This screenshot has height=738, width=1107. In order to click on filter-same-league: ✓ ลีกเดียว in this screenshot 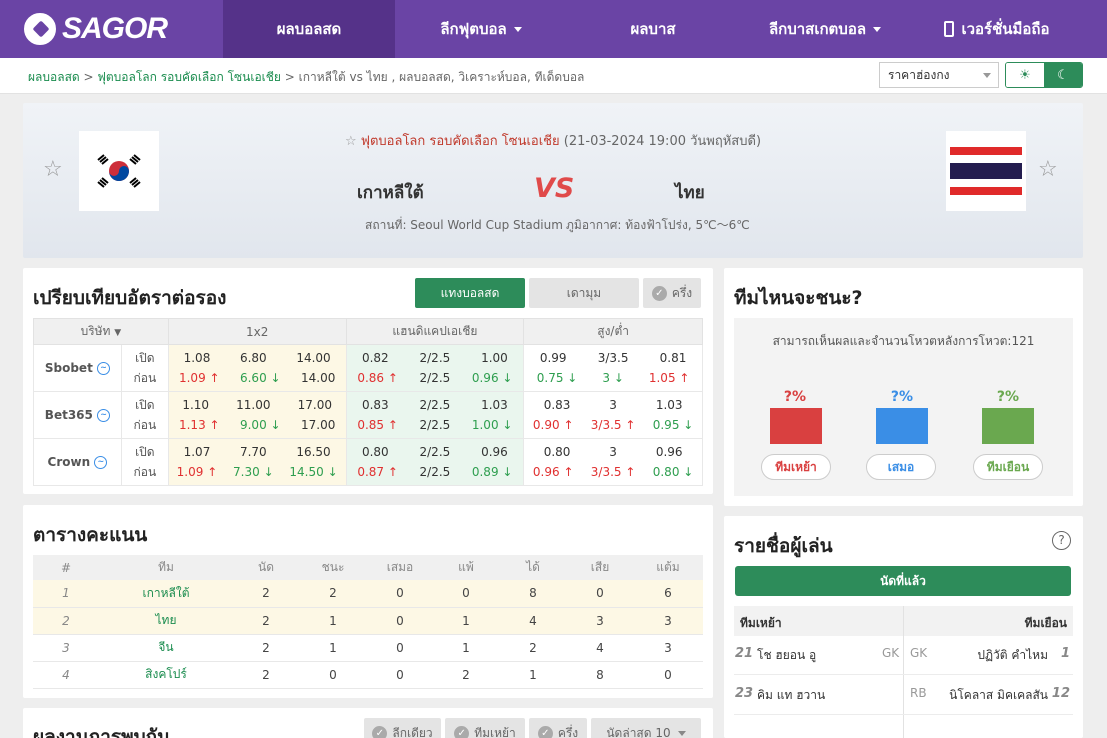, I will do `click(402, 728)`.